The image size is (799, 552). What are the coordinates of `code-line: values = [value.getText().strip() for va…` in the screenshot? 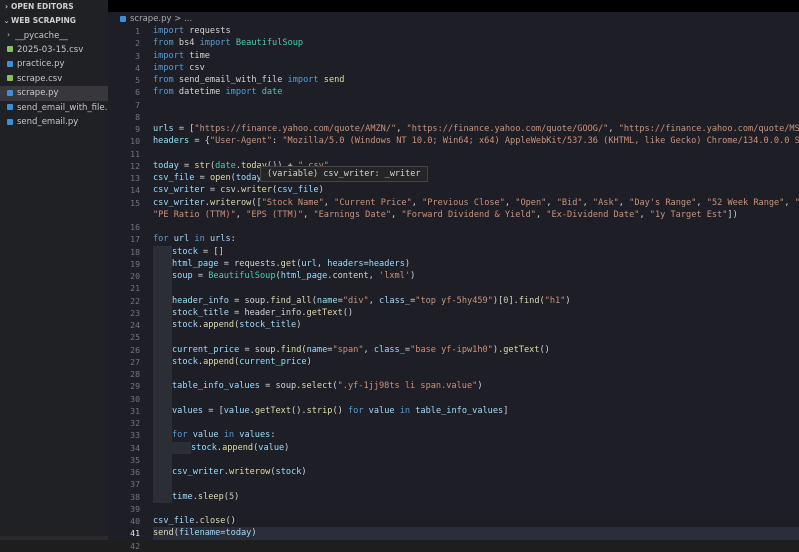 It's located at (476, 410).